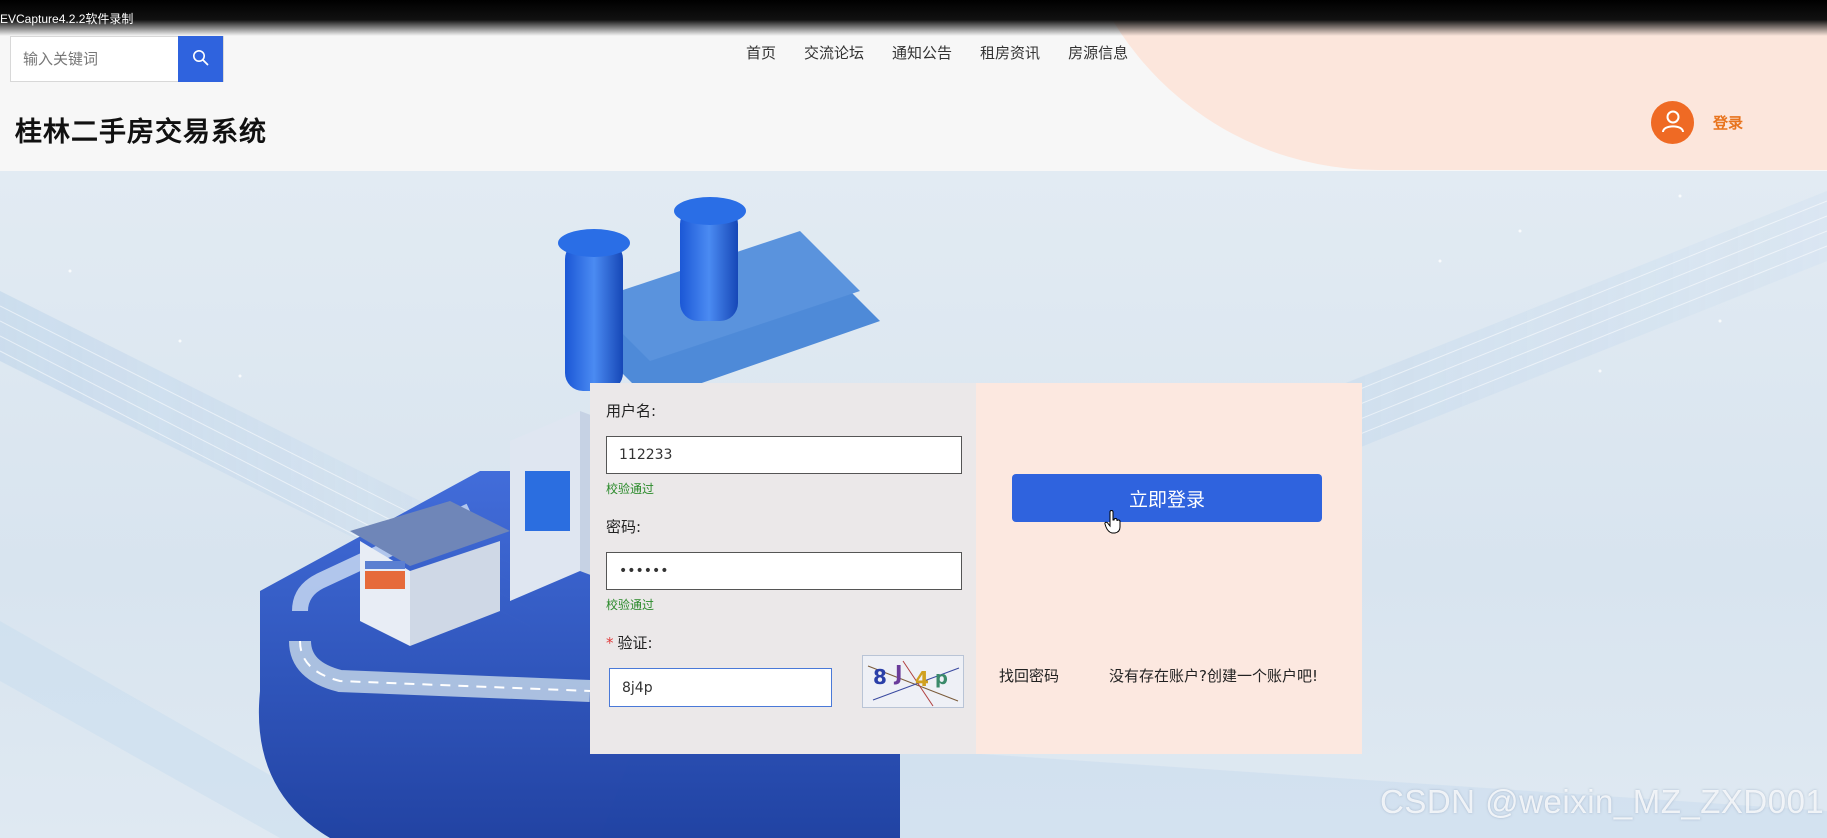 The width and height of the screenshot is (1827, 838). What do you see at coordinates (637, 687) in the screenshot?
I see `captcha-value: 8j4p` at bounding box center [637, 687].